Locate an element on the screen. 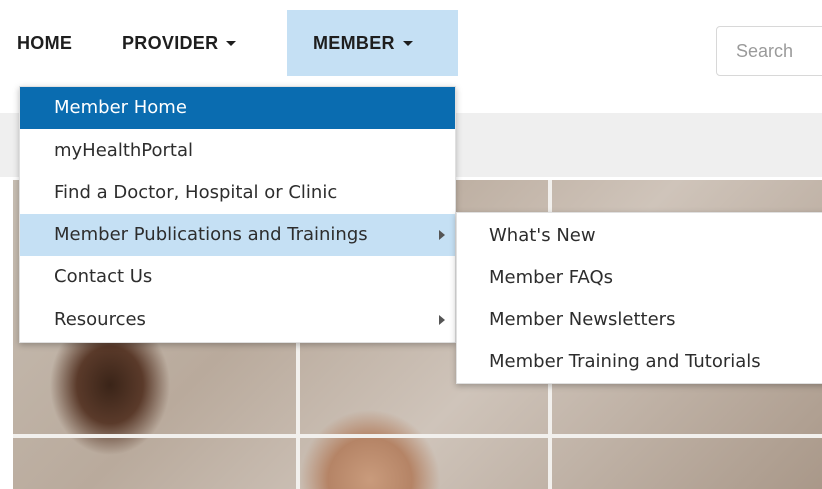 The height and width of the screenshot is (489, 822). menu-item-resources: Resources is located at coordinates (237, 320).